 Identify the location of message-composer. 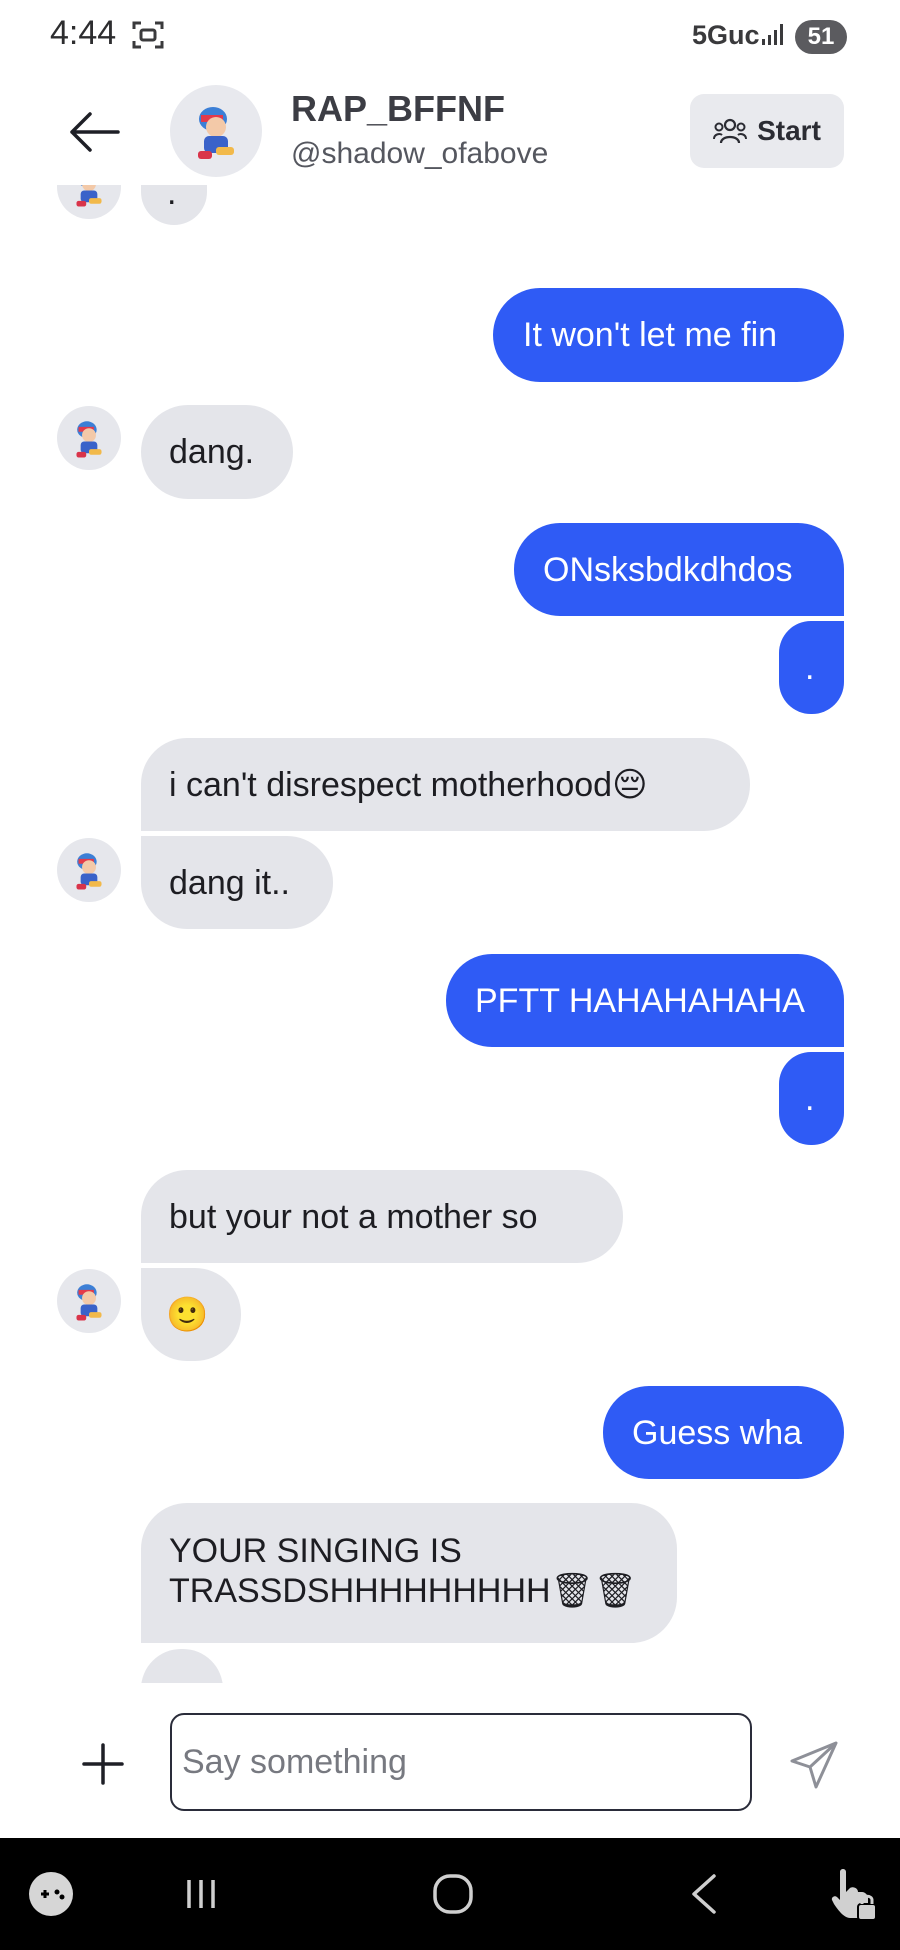
(450, 1760).